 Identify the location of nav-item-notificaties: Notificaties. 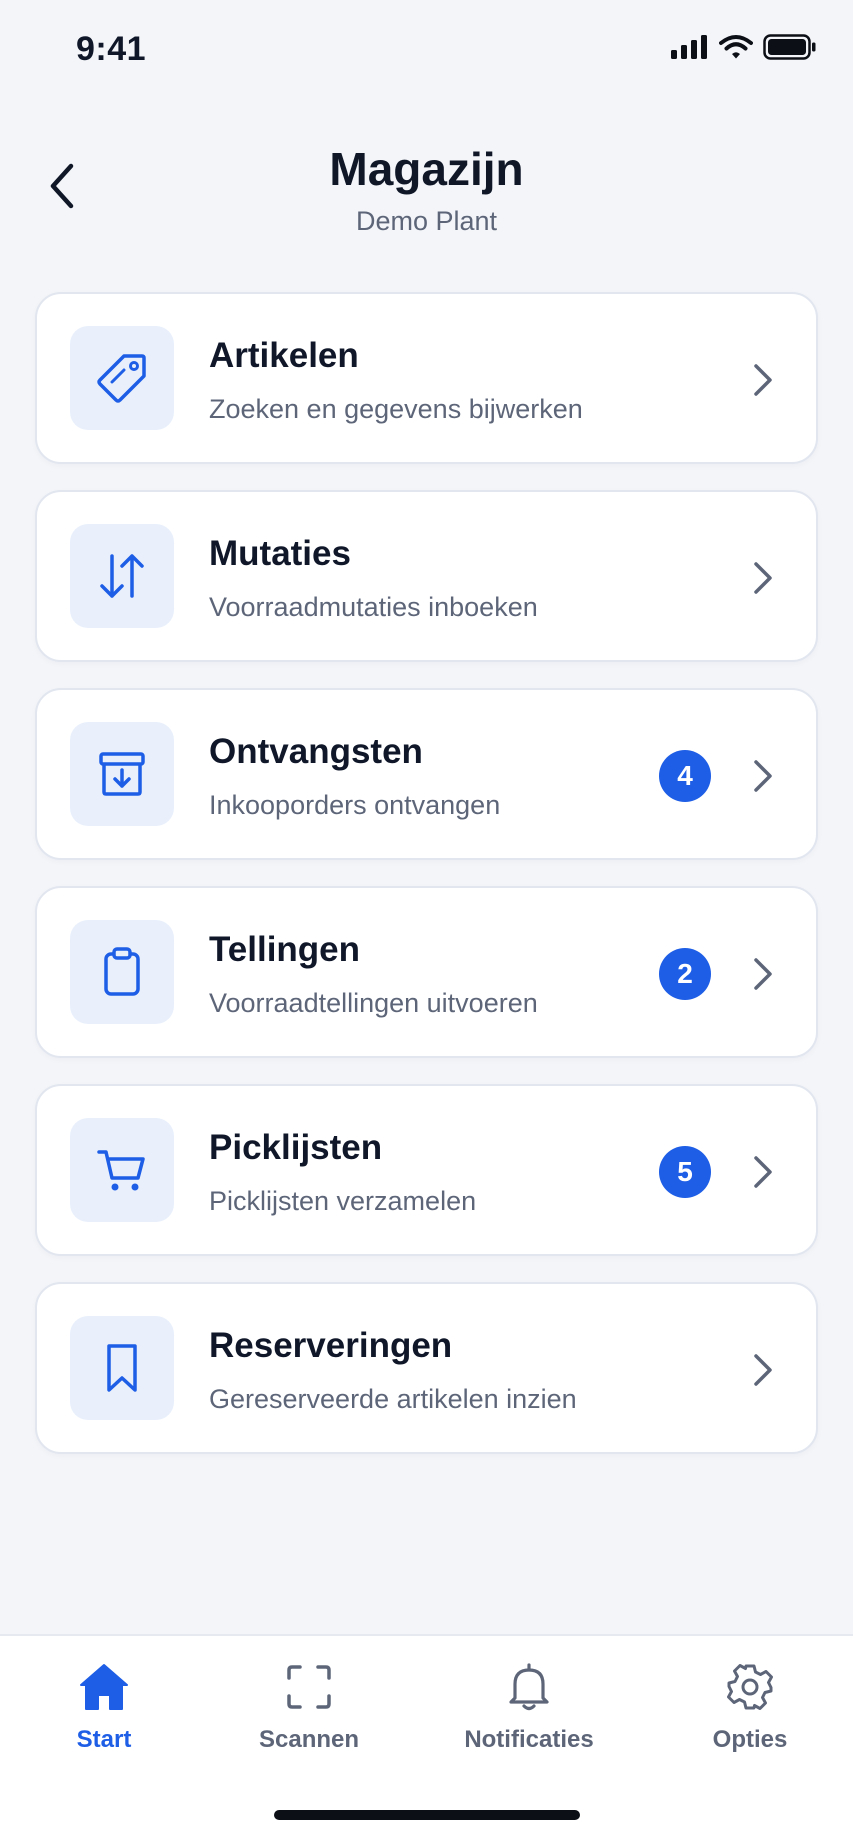
(529, 1708).